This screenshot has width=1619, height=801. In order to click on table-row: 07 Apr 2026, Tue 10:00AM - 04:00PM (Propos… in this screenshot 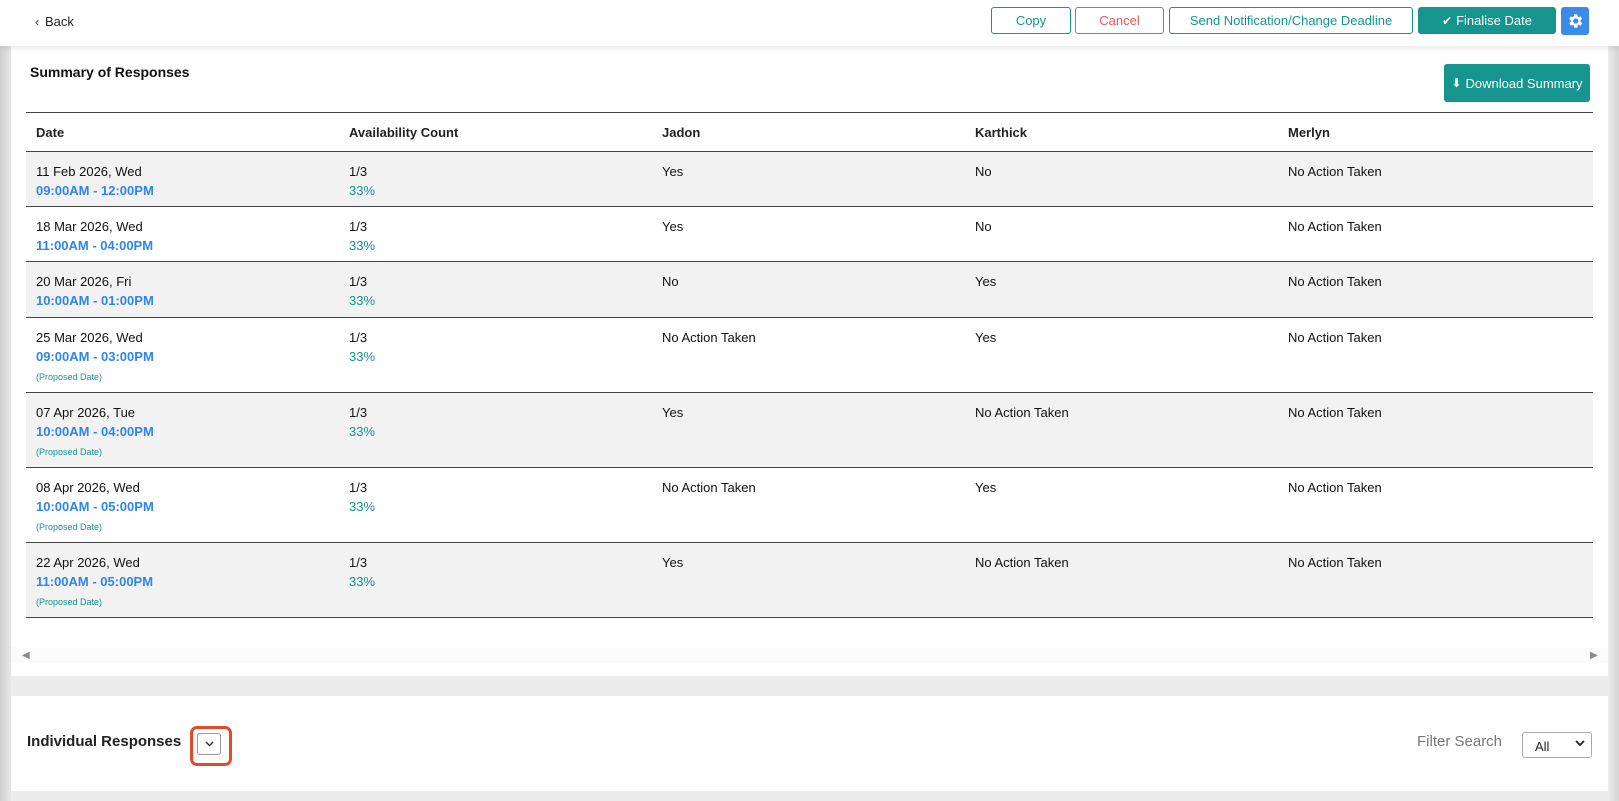, I will do `click(809, 430)`.